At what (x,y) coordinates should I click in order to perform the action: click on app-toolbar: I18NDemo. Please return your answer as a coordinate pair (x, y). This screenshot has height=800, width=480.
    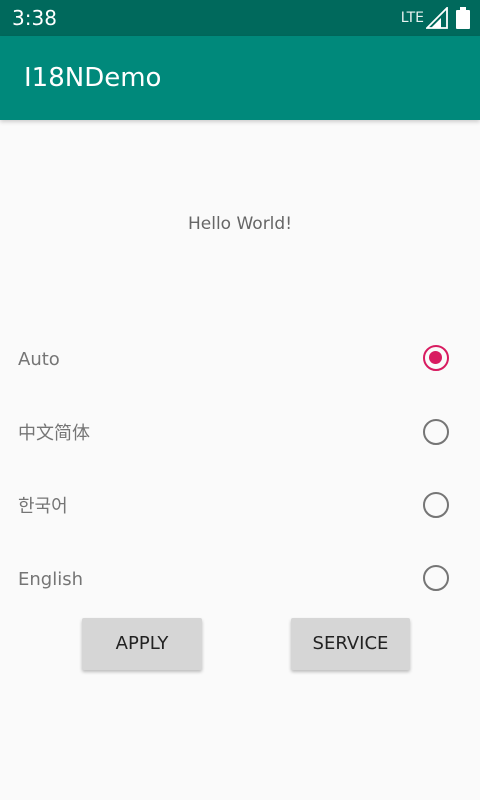
    Looking at the image, I should click on (240, 78).